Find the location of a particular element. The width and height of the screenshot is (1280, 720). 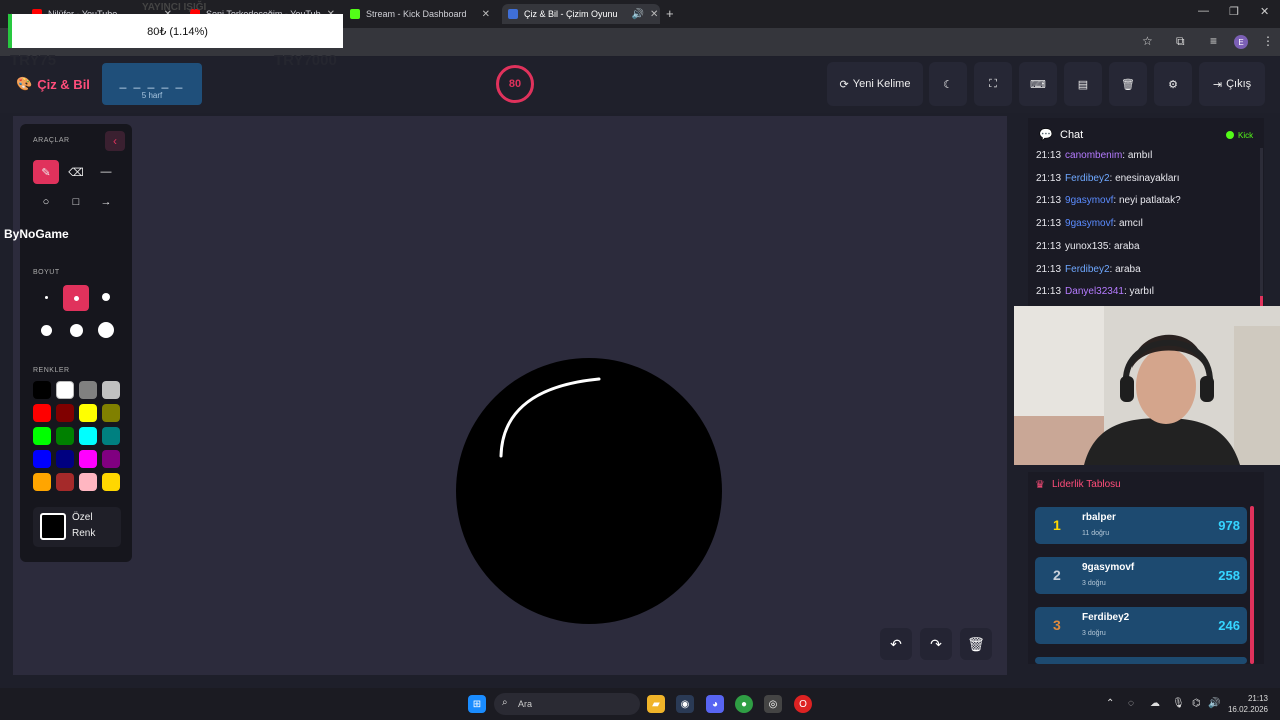

line-tool: — is located at coordinates (106, 172).